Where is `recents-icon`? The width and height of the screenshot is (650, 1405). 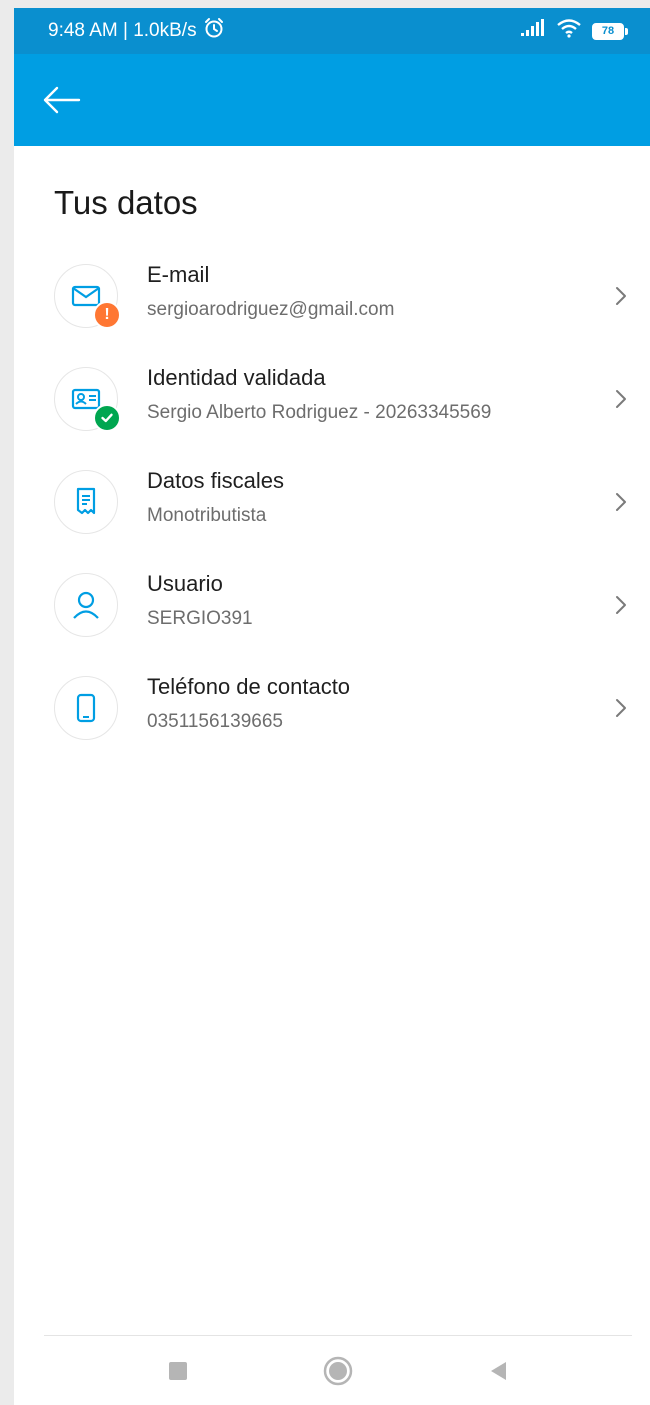 recents-icon is located at coordinates (178, 1371).